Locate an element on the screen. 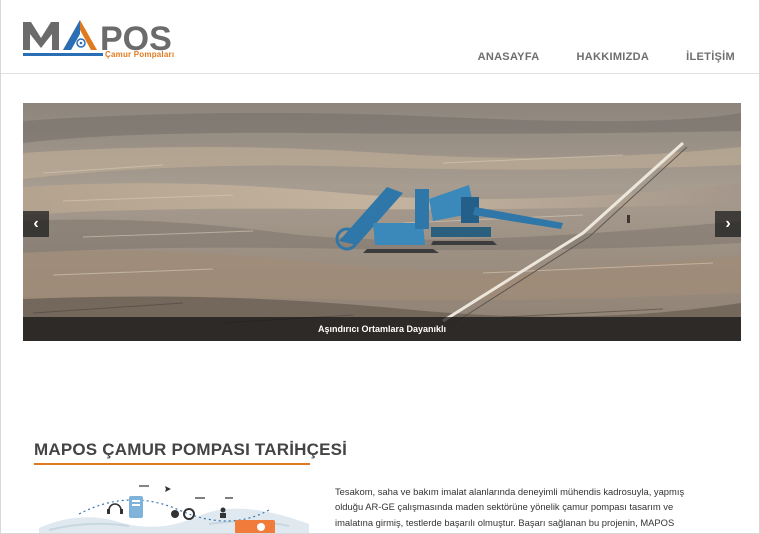 This screenshot has width=760, height=534. chevron-right-icon: › is located at coordinates (728, 223).